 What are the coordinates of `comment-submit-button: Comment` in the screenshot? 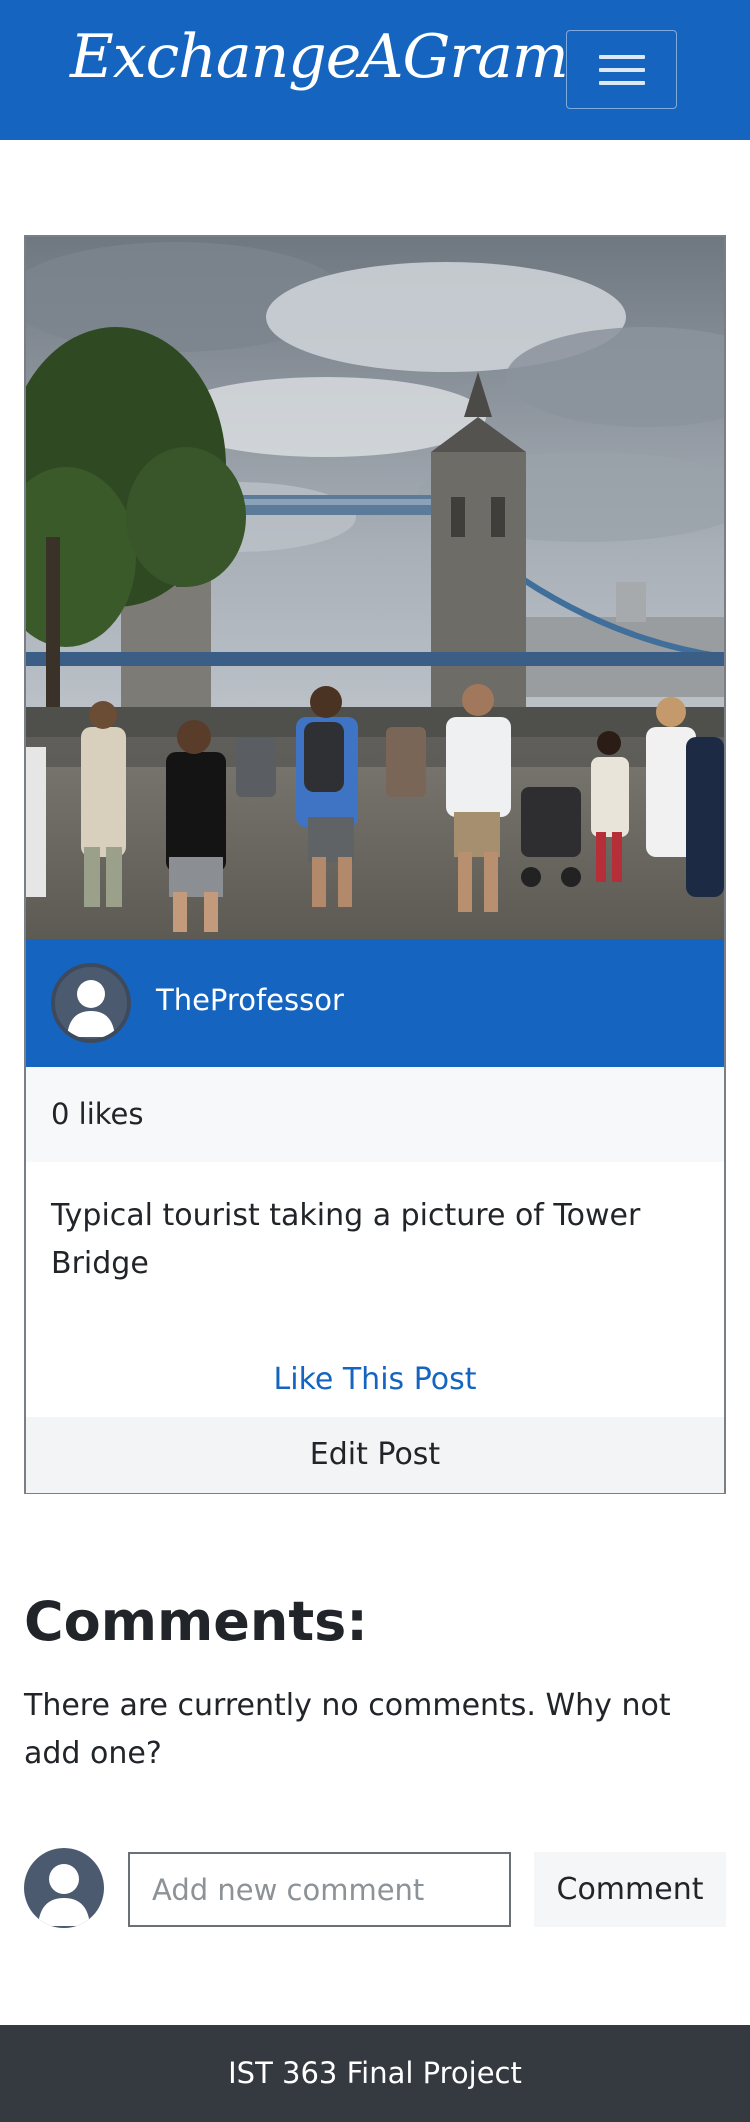 It's located at (630, 1889).